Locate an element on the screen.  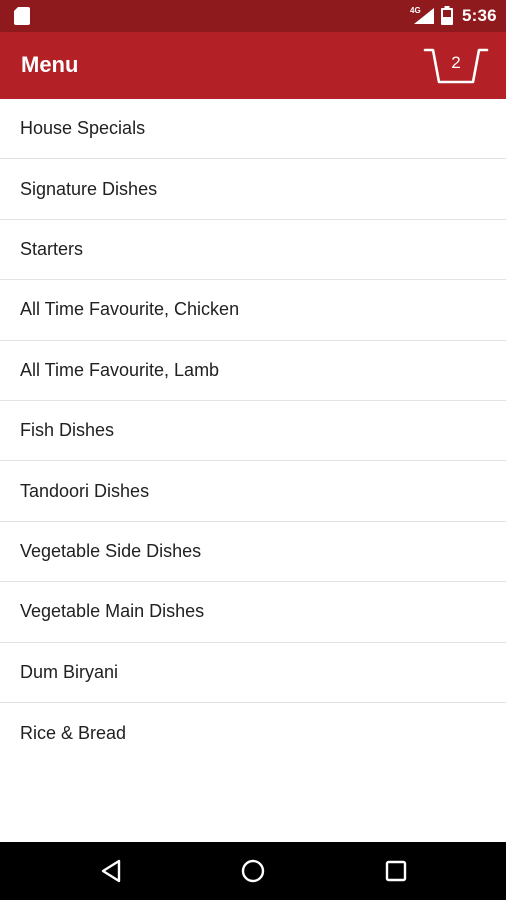
menu-item-starters: Starters is located at coordinates (253, 250).